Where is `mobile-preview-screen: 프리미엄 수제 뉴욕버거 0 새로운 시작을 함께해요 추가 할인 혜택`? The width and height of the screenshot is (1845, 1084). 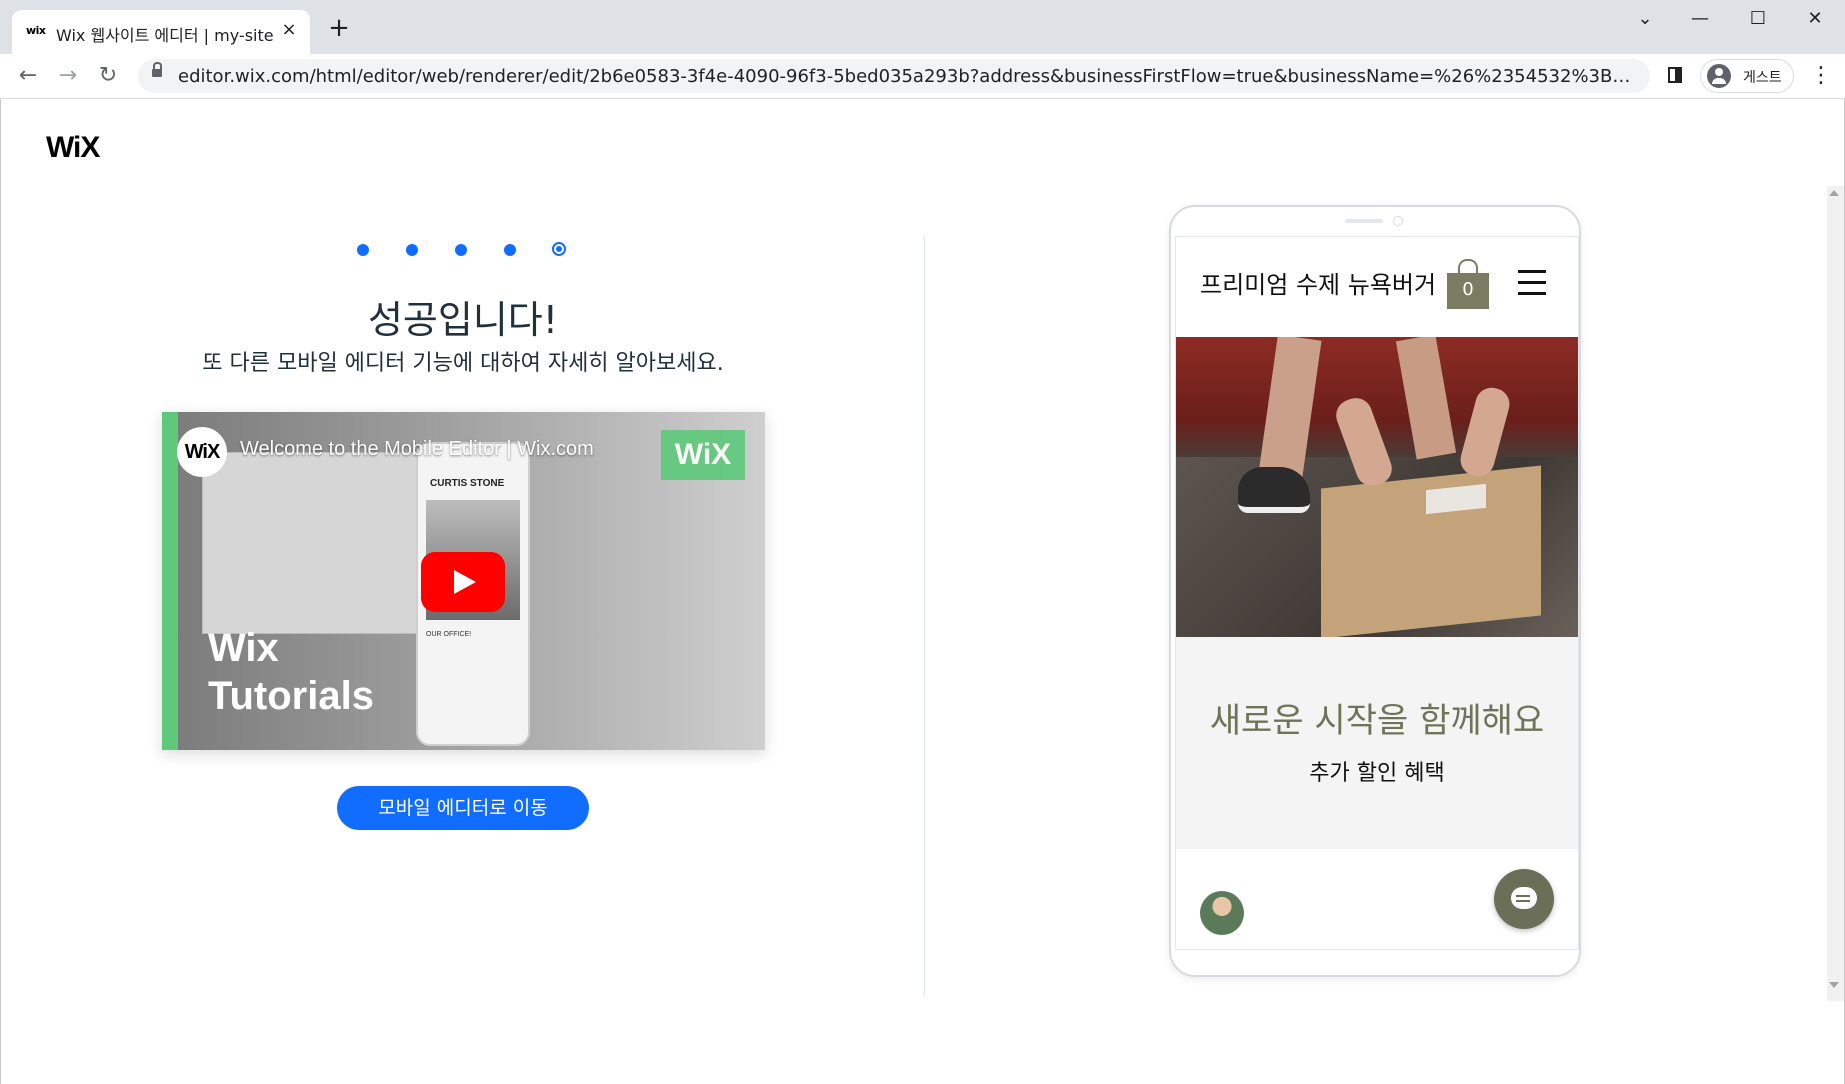 mobile-preview-screen: 프리미엄 수제 뉴욕버거 0 새로운 시작을 함께해요 추가 할인 혜택 is located at coordinates (1377, 593).